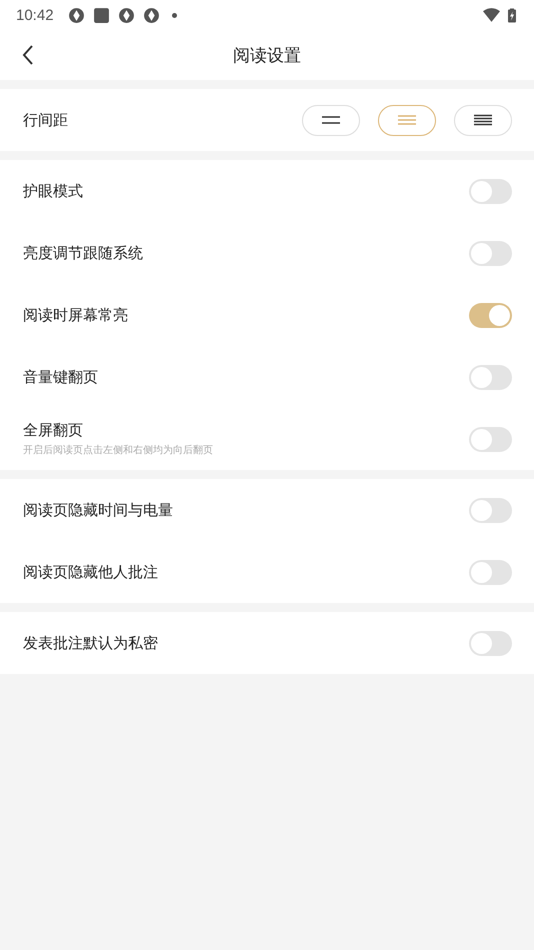 The image size is (534, 950). Describe the element at coordinates (491, 15) in the screenshot. I see `wifi-icon` at that location.